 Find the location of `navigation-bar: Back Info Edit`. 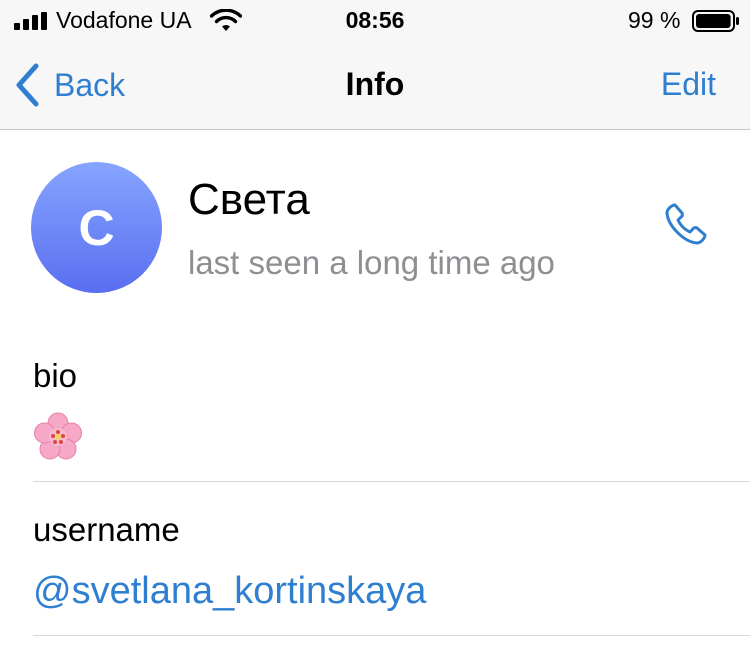

navigation-bar: Back Info Edit is located at coordinates (375, 86).